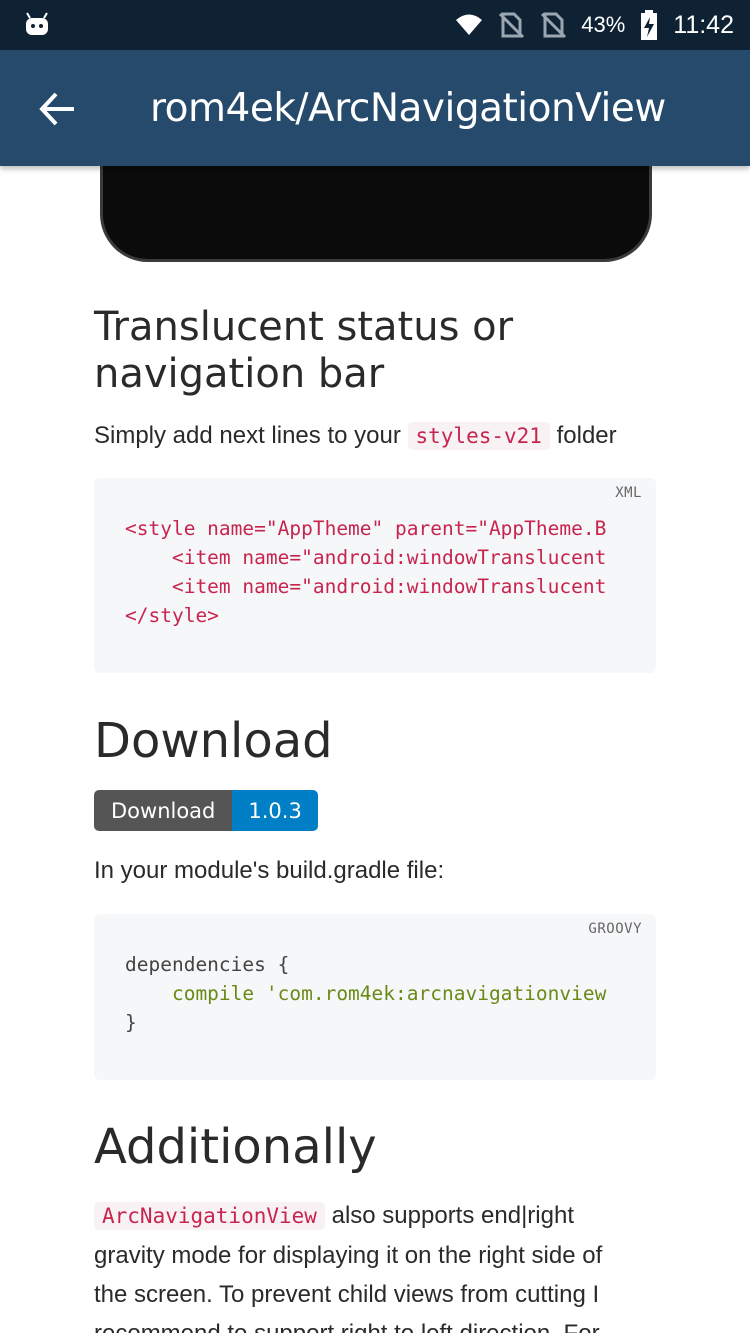 The image size is (750, 1333). I want to click on code-line: }, so click(131, 1022).